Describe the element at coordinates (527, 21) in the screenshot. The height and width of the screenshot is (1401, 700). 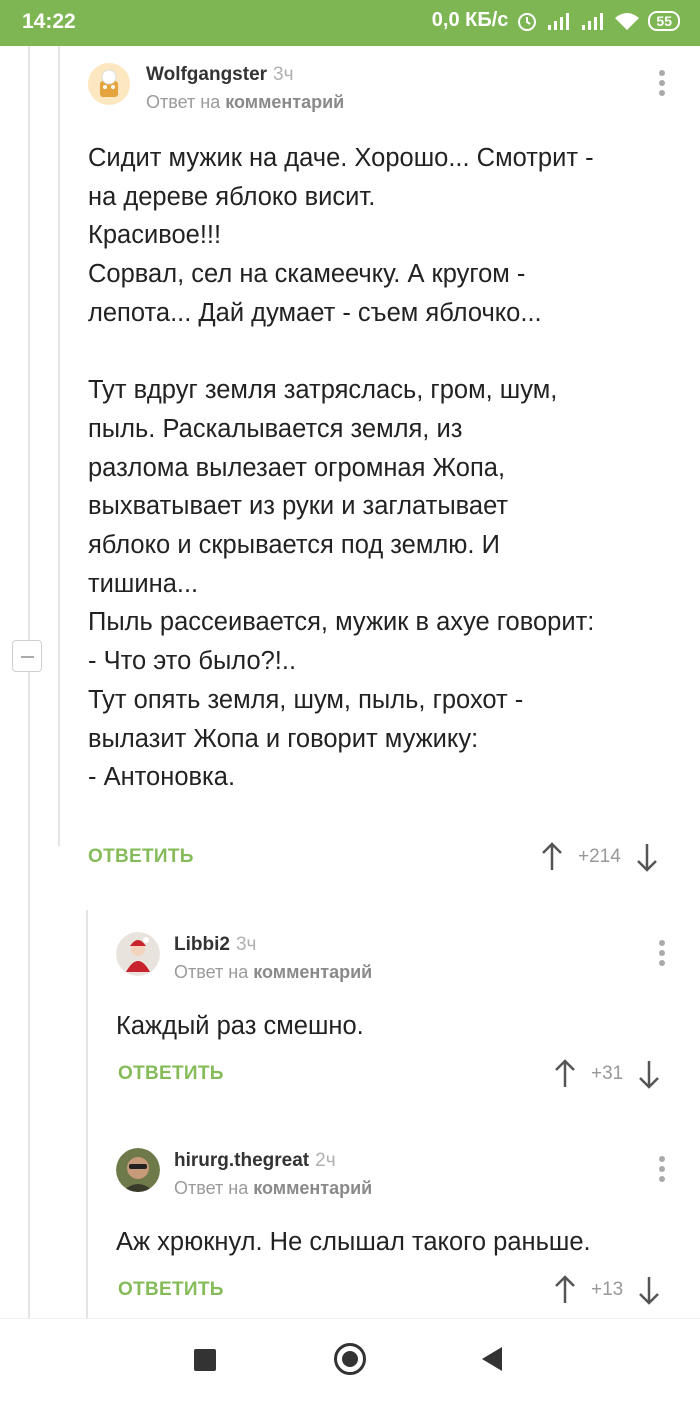
I see `alarm-icon` at that location.